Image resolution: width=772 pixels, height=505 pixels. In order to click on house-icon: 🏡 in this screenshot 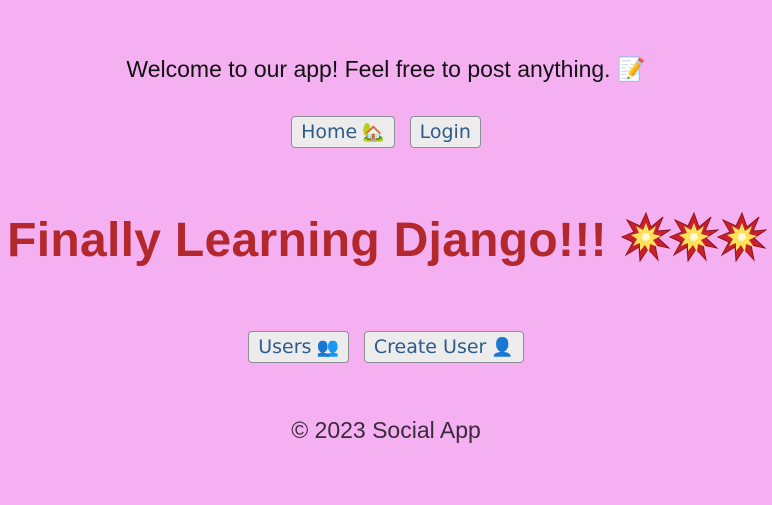, I will do `click(373, 132)`.